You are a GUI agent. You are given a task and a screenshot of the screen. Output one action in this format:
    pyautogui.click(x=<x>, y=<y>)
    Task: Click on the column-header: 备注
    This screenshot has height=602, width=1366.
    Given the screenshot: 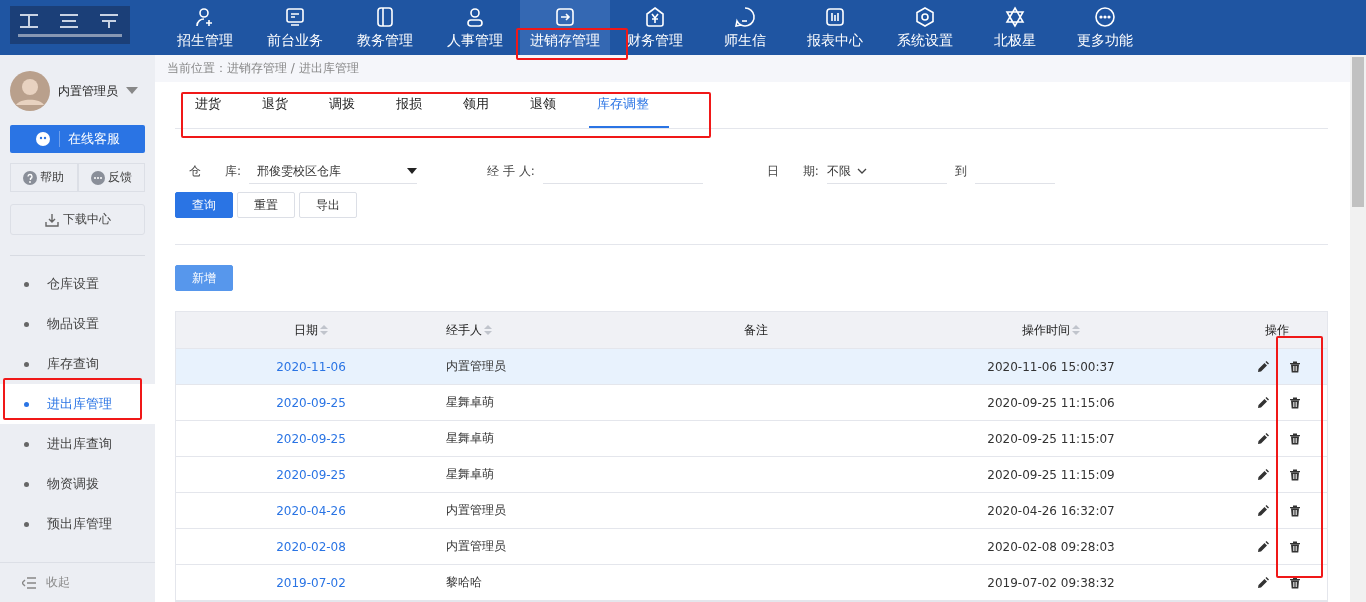 What is the action you would take?
    pyautogui.click(x=756, y=330)
    